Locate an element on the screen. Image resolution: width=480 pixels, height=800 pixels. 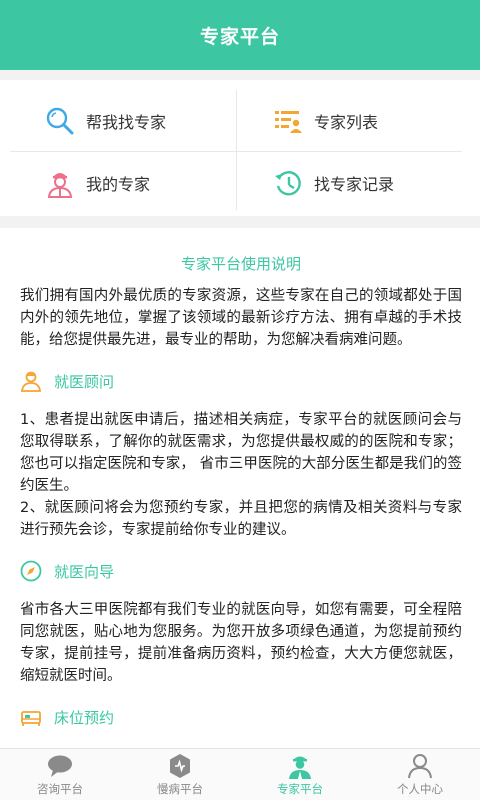
my-experts-label: 我的专家 is located at coordinates (118, 184).